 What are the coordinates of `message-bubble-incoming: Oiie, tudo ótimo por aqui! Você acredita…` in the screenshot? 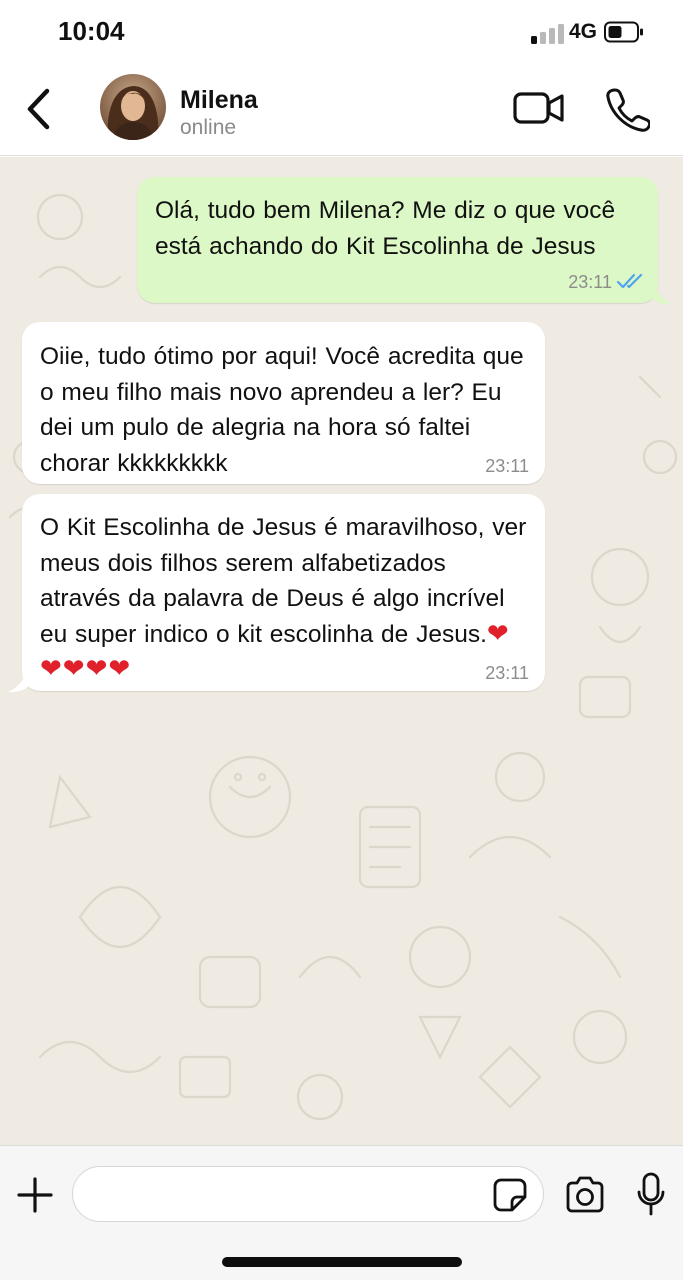 It's located at (283, 403).